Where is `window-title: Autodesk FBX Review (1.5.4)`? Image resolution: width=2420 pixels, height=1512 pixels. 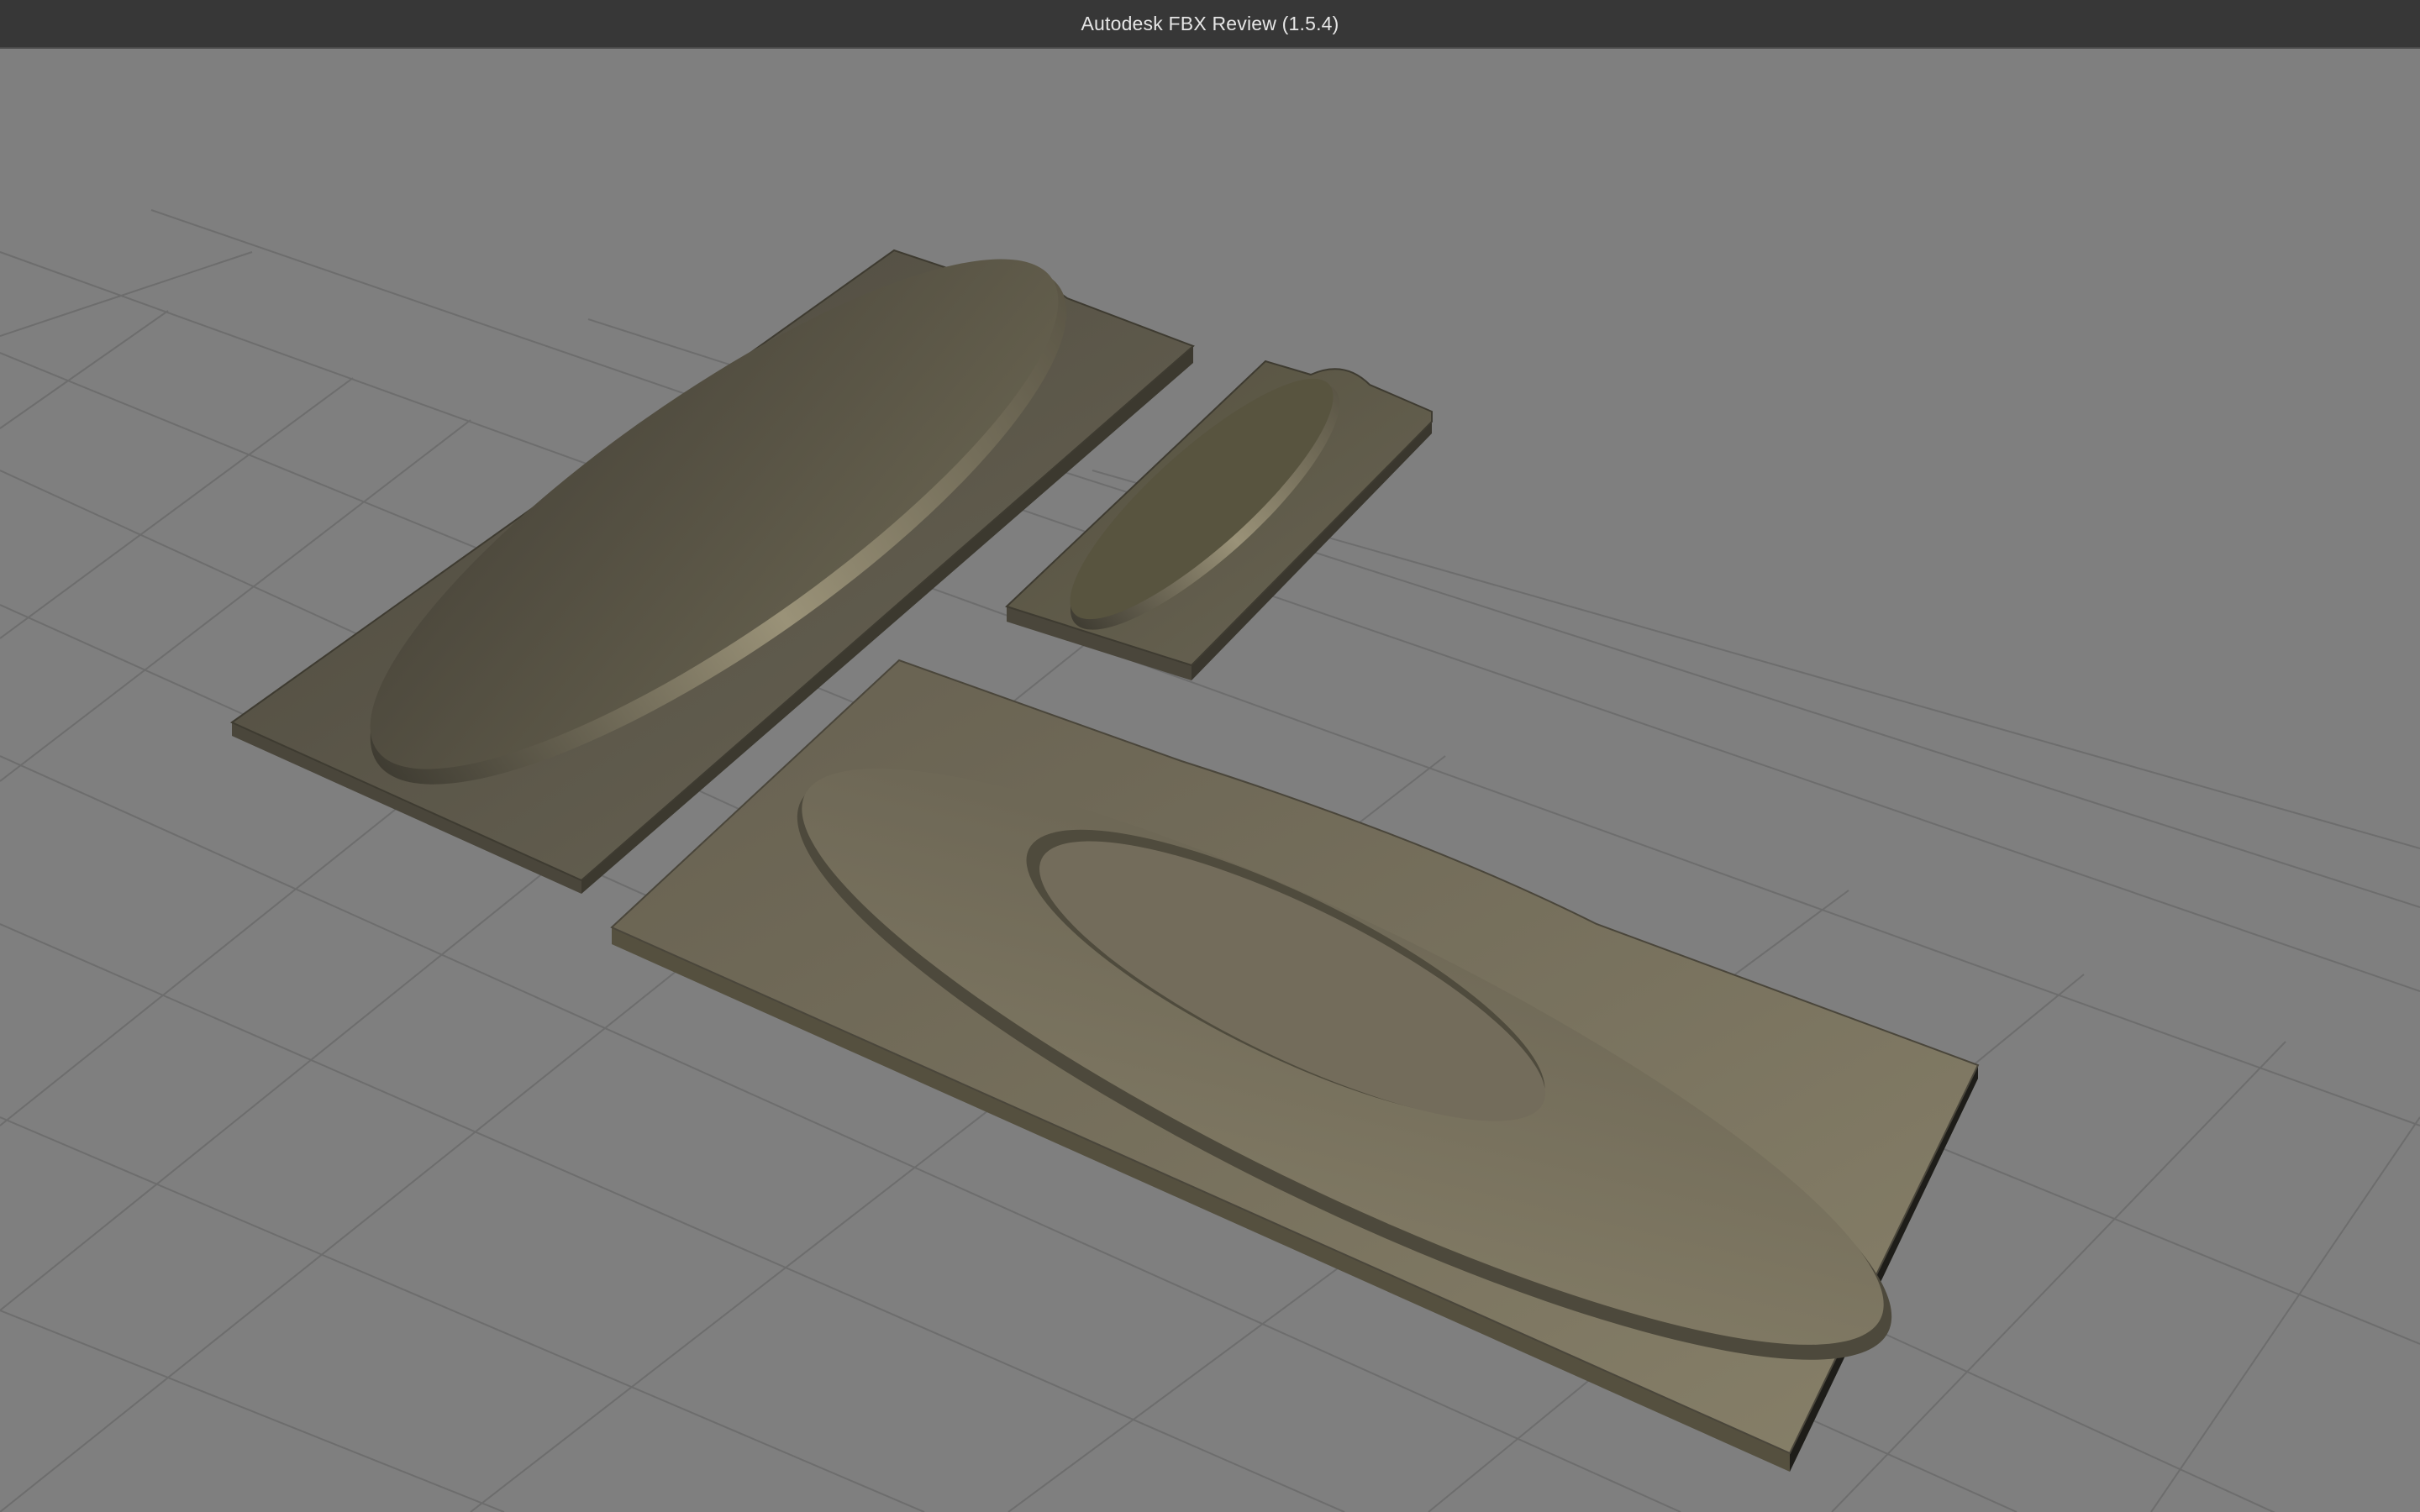
window-title: Autodesk FBX Review (1.5.4) is located at coordinates (1210, 23).